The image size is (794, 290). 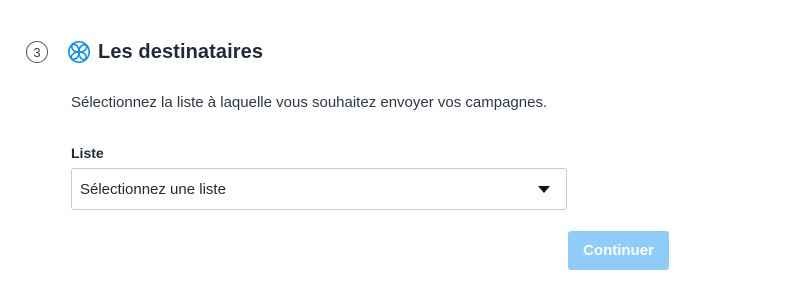 I want to click on step-title: Les destinataires, so click(x=181, y=51).